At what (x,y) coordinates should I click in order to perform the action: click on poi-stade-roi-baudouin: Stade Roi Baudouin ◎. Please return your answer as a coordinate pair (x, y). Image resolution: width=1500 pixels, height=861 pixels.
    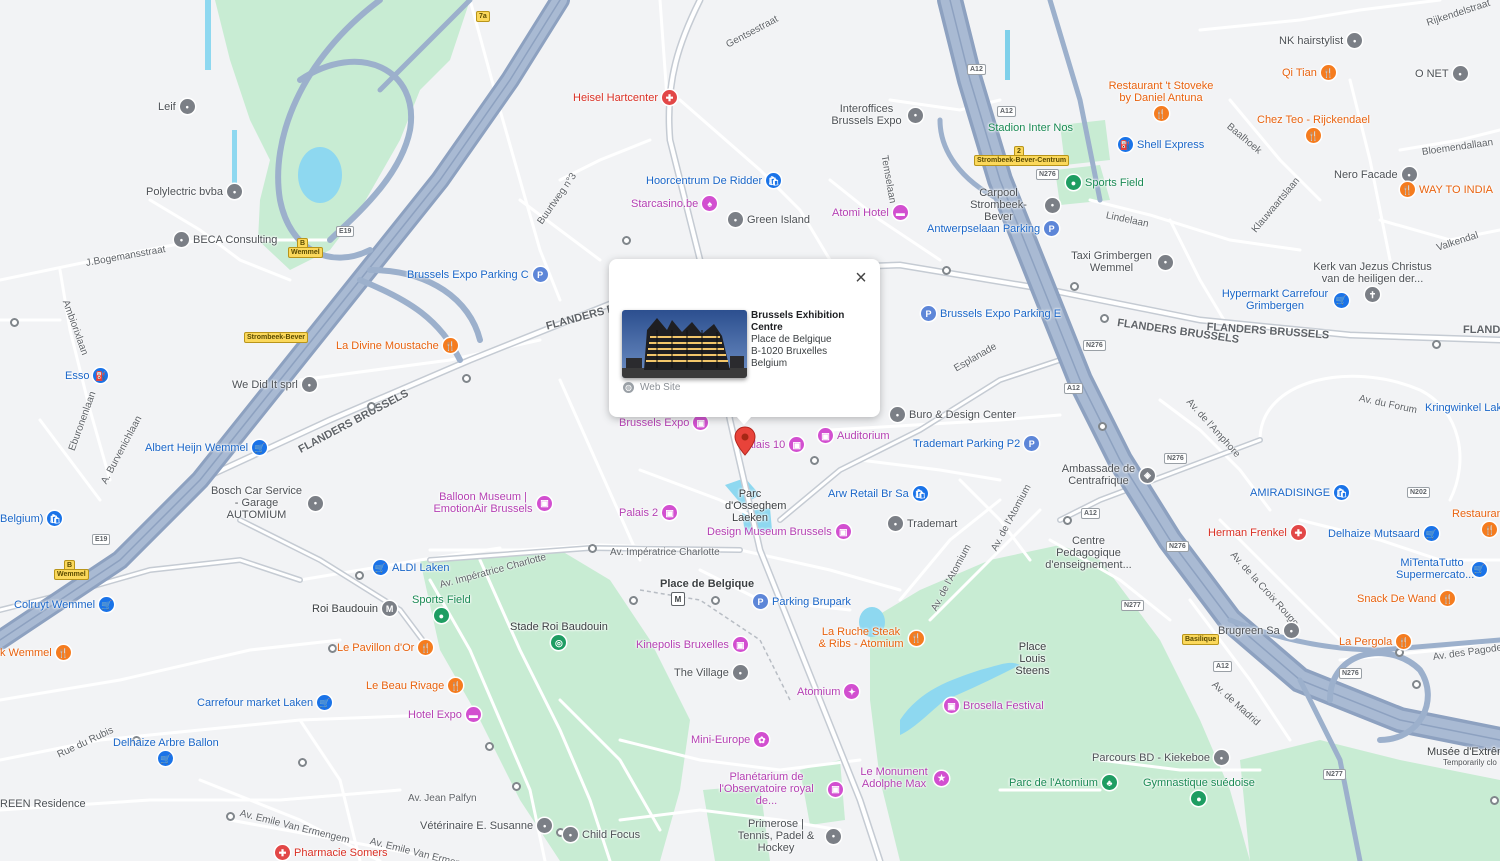
    Looking at the image, I should click on (559, 635).